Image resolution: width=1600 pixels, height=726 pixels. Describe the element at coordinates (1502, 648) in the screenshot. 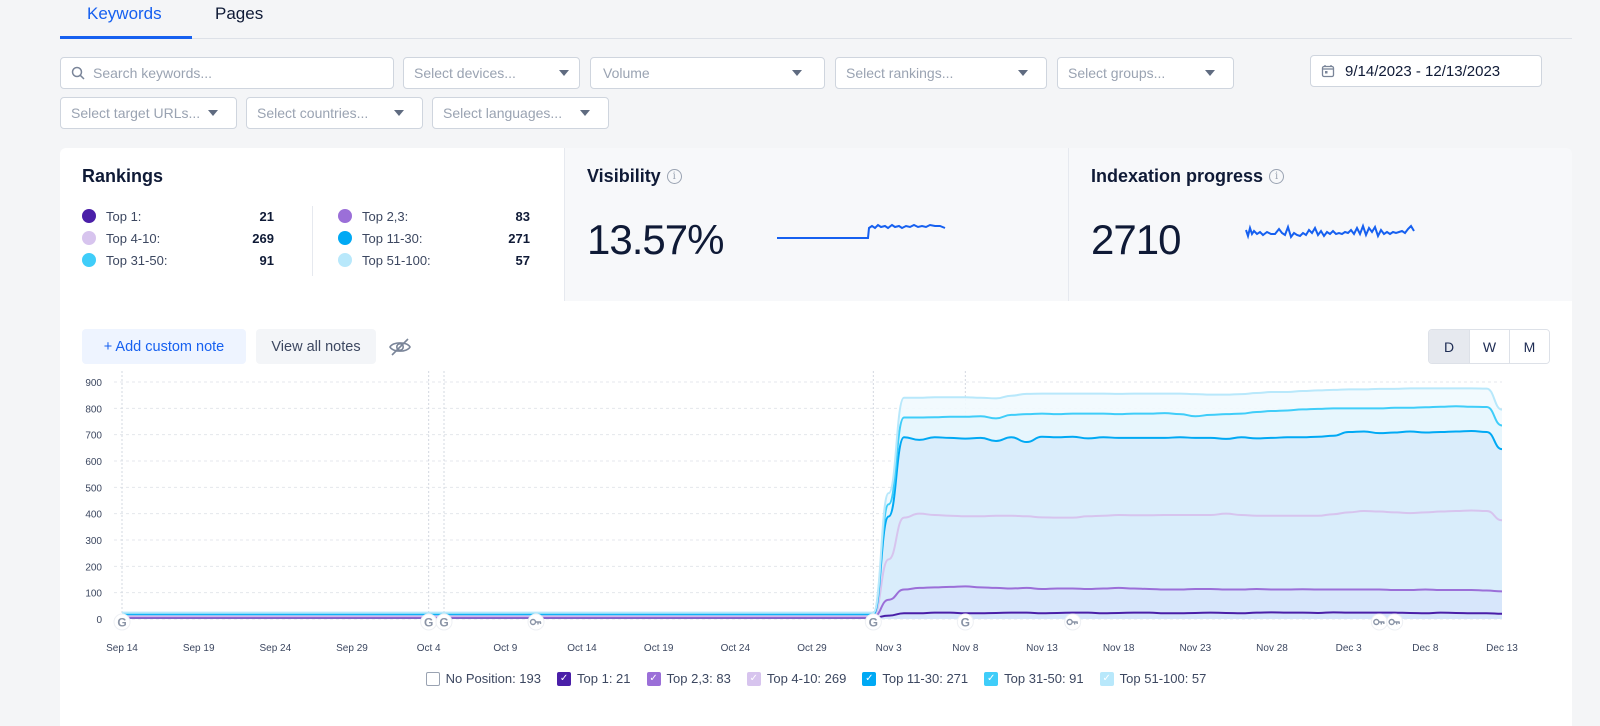

I see `x-tick-label: Dec 13` at that location.